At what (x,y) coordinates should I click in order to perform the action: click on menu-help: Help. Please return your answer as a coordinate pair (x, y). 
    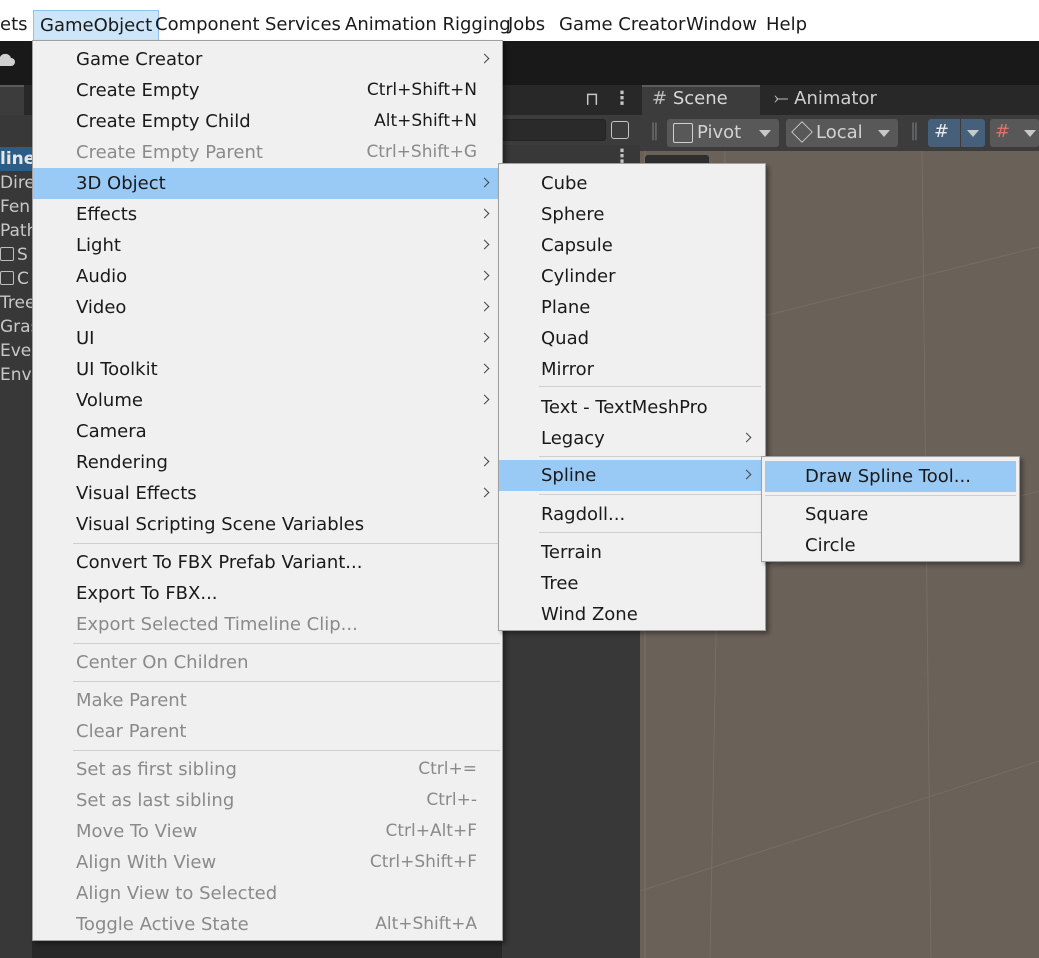
    Looking at the image, I should click on (786, 25).